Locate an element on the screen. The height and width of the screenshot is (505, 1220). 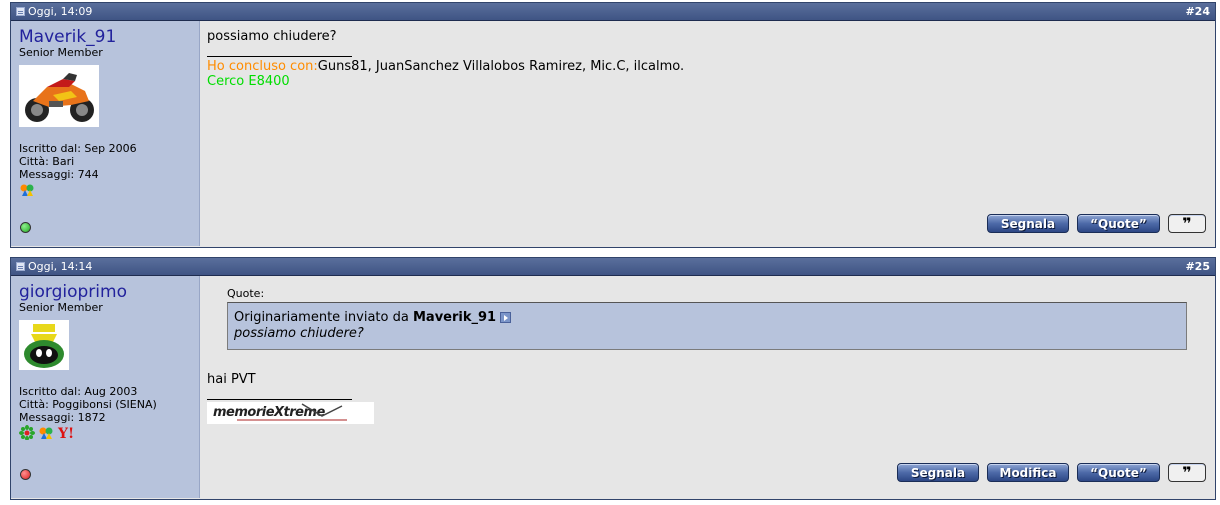
message-text: possiamo chiudere? is located at coordinates (272, 36).